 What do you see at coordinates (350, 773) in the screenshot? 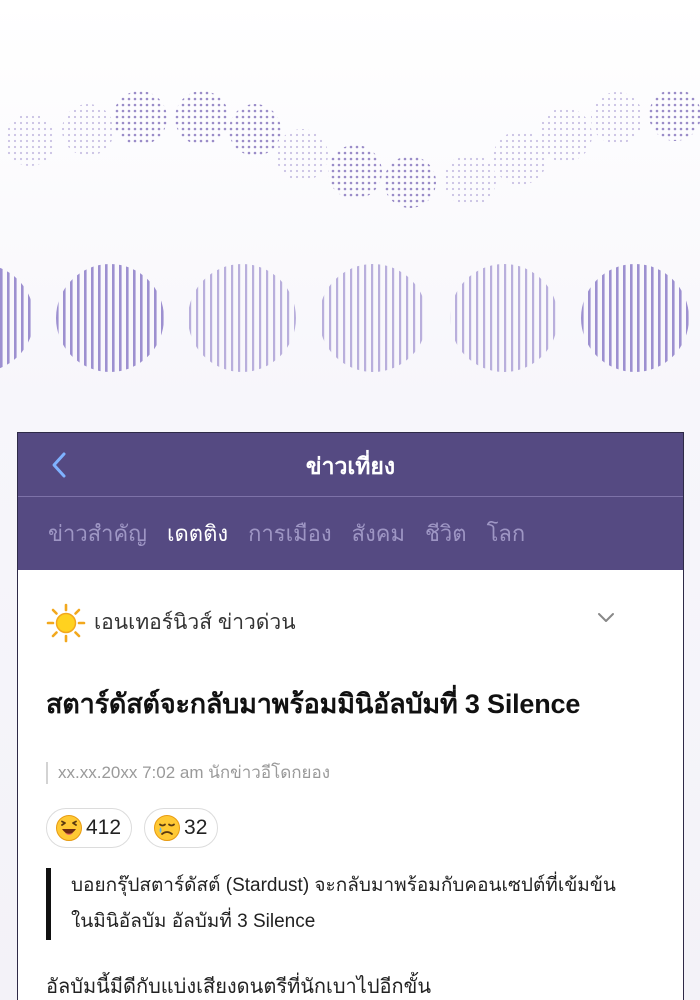
I see `article-meta: xx.xx.20xx 7:02 am นักข่าวอีโดกยอง` at bounding box center [350, 773].